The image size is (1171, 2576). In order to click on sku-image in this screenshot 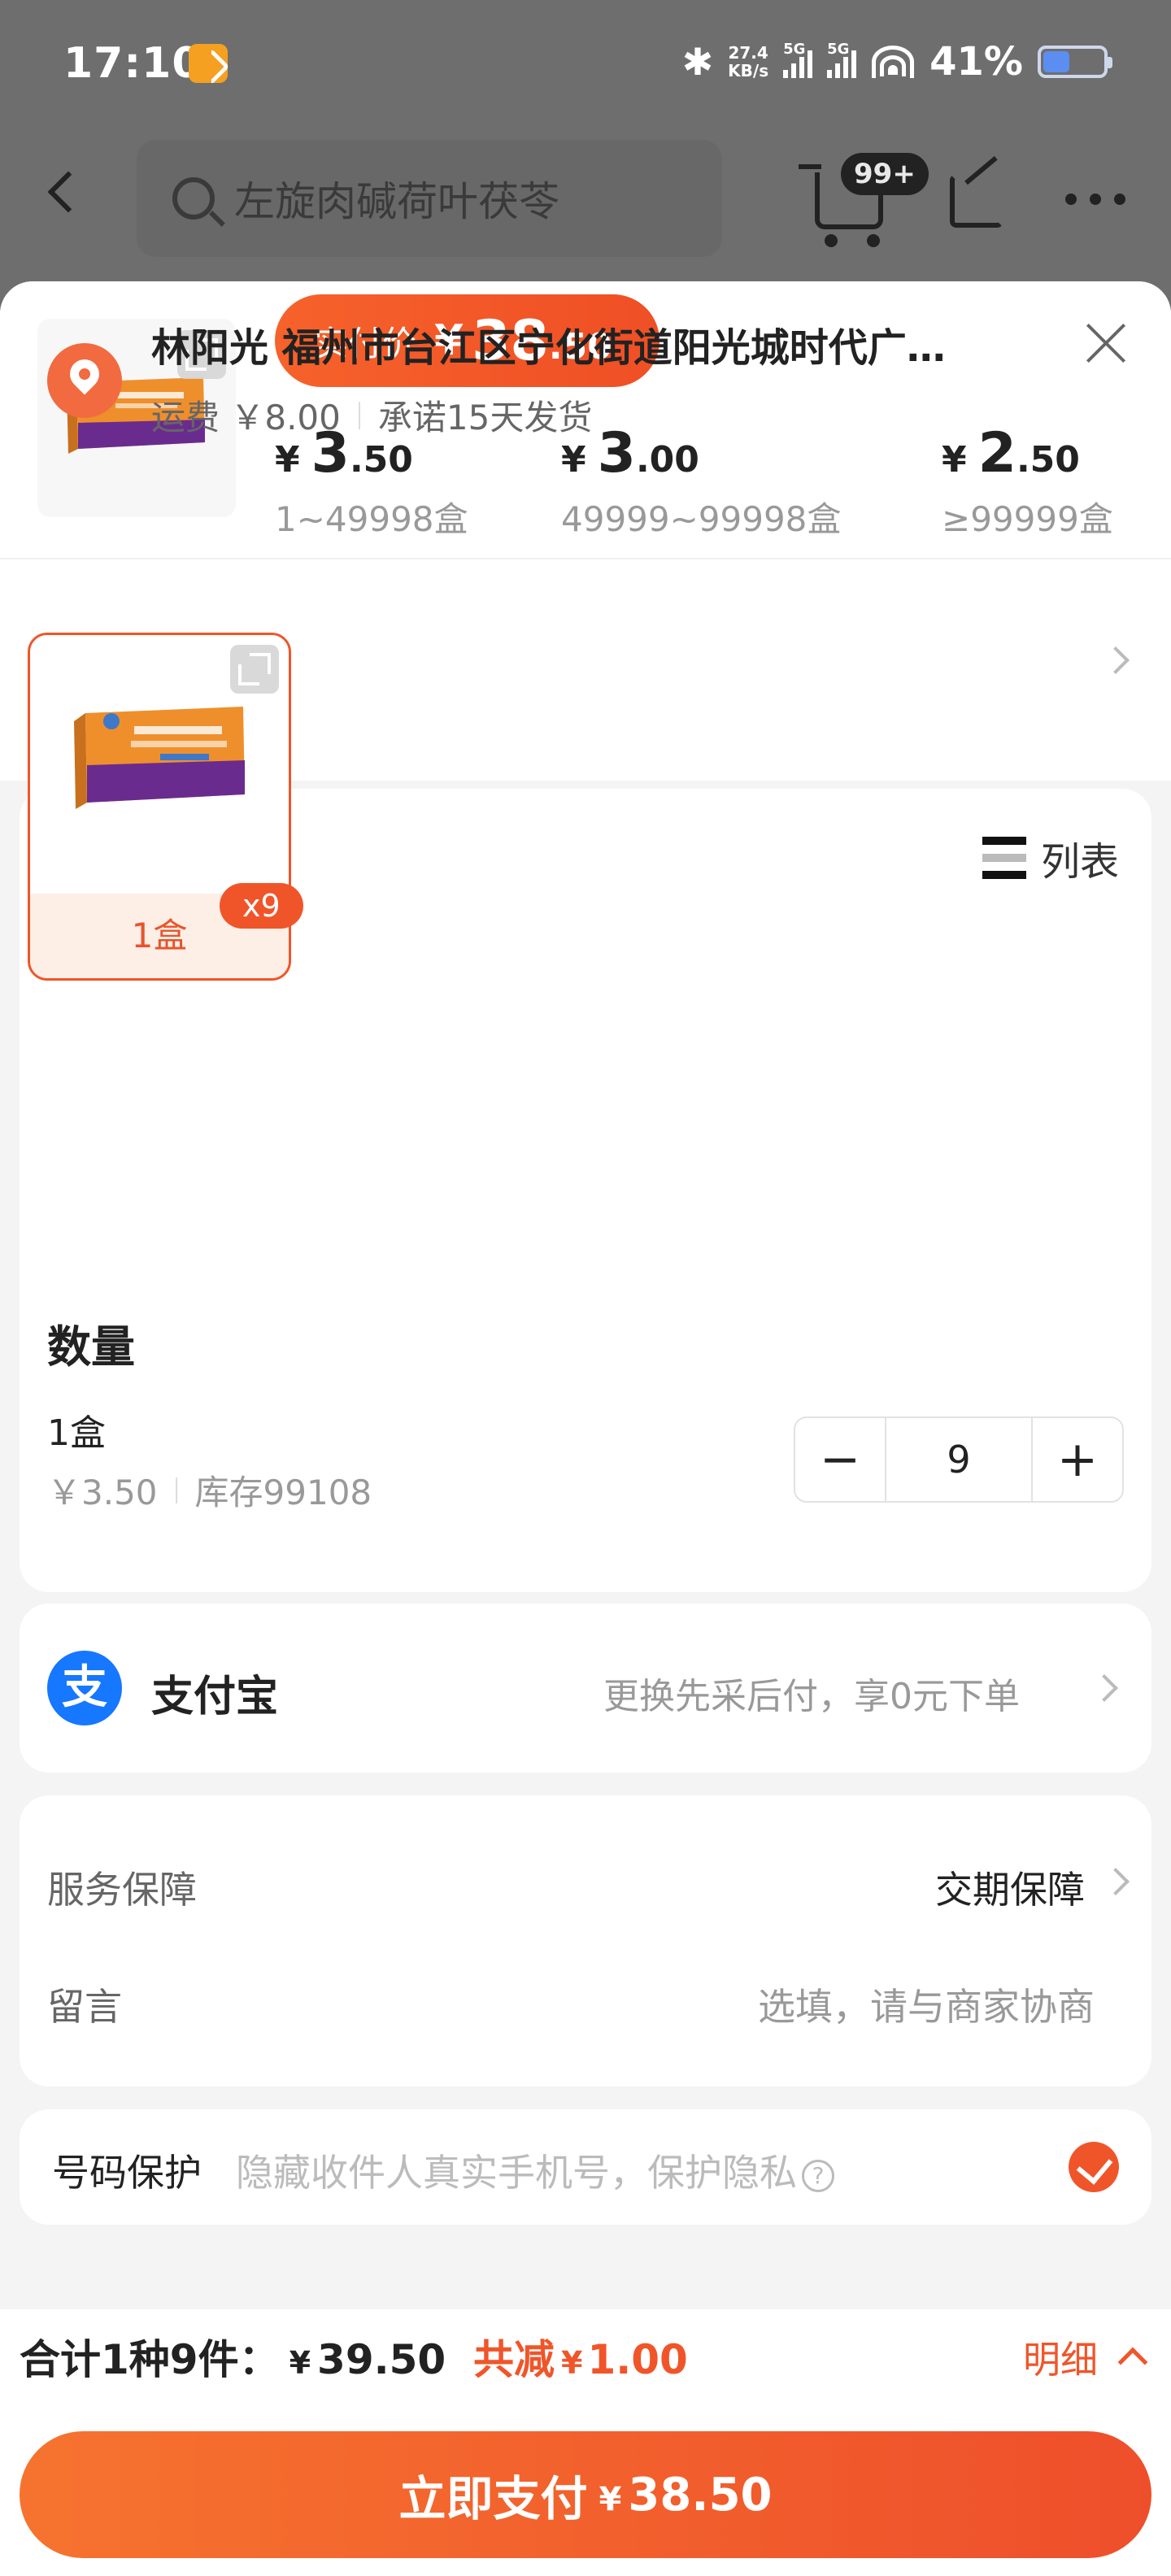, I will do `click(159, 765)`.